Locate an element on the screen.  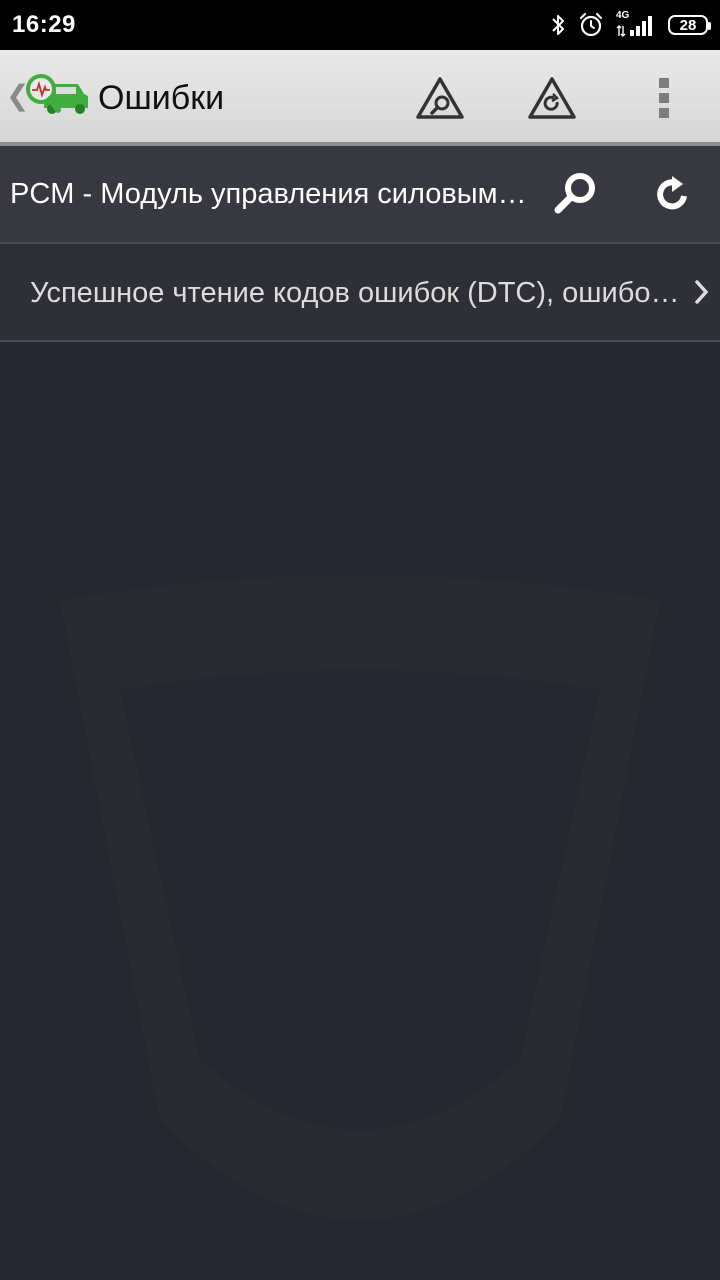
signal-group: 4G is located at coordinates (636, 24).